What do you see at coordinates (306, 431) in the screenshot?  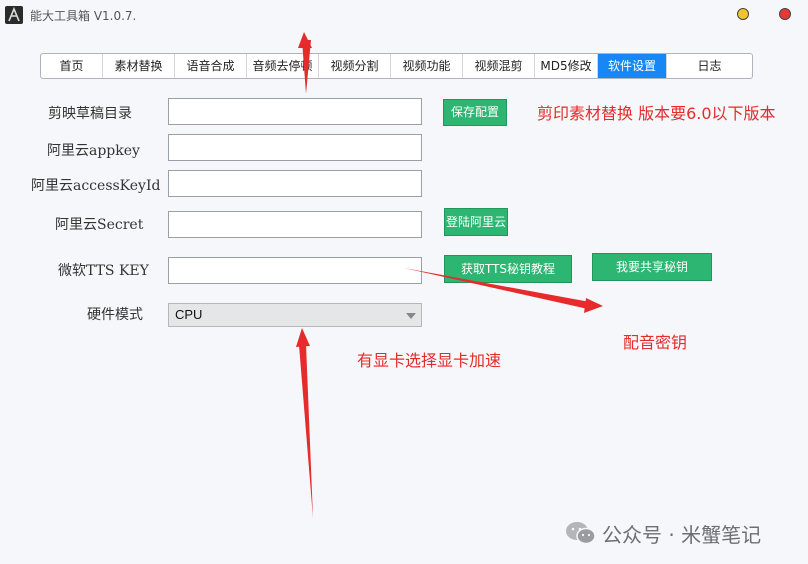 I see `arrow-up-select-icon` at bounding box center [306, 431].